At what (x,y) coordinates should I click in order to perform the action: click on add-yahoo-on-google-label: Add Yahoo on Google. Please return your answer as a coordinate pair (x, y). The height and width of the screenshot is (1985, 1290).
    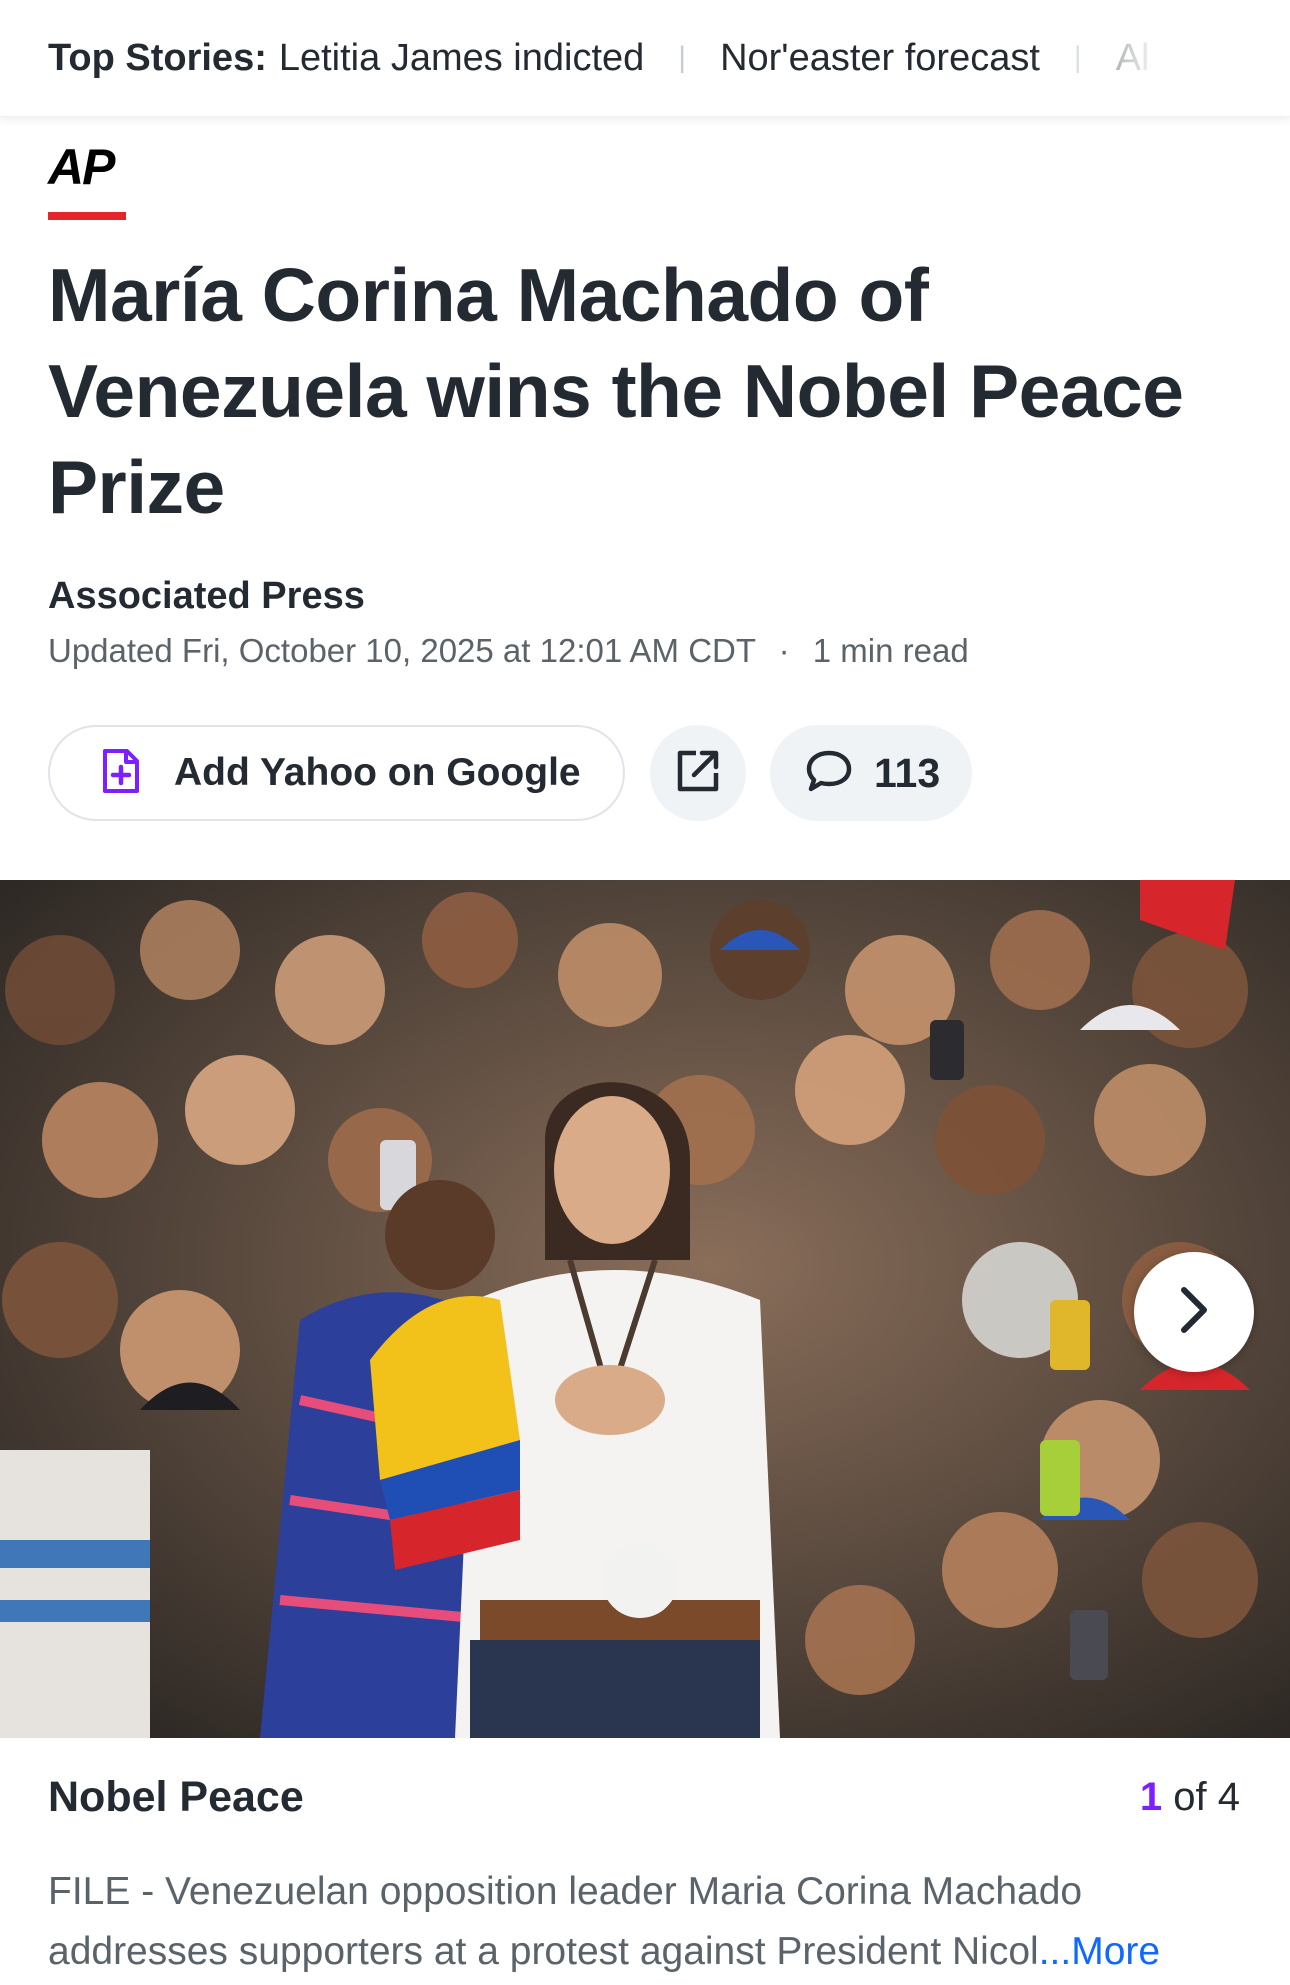
    Looking at the image, I should click on (377, 772).